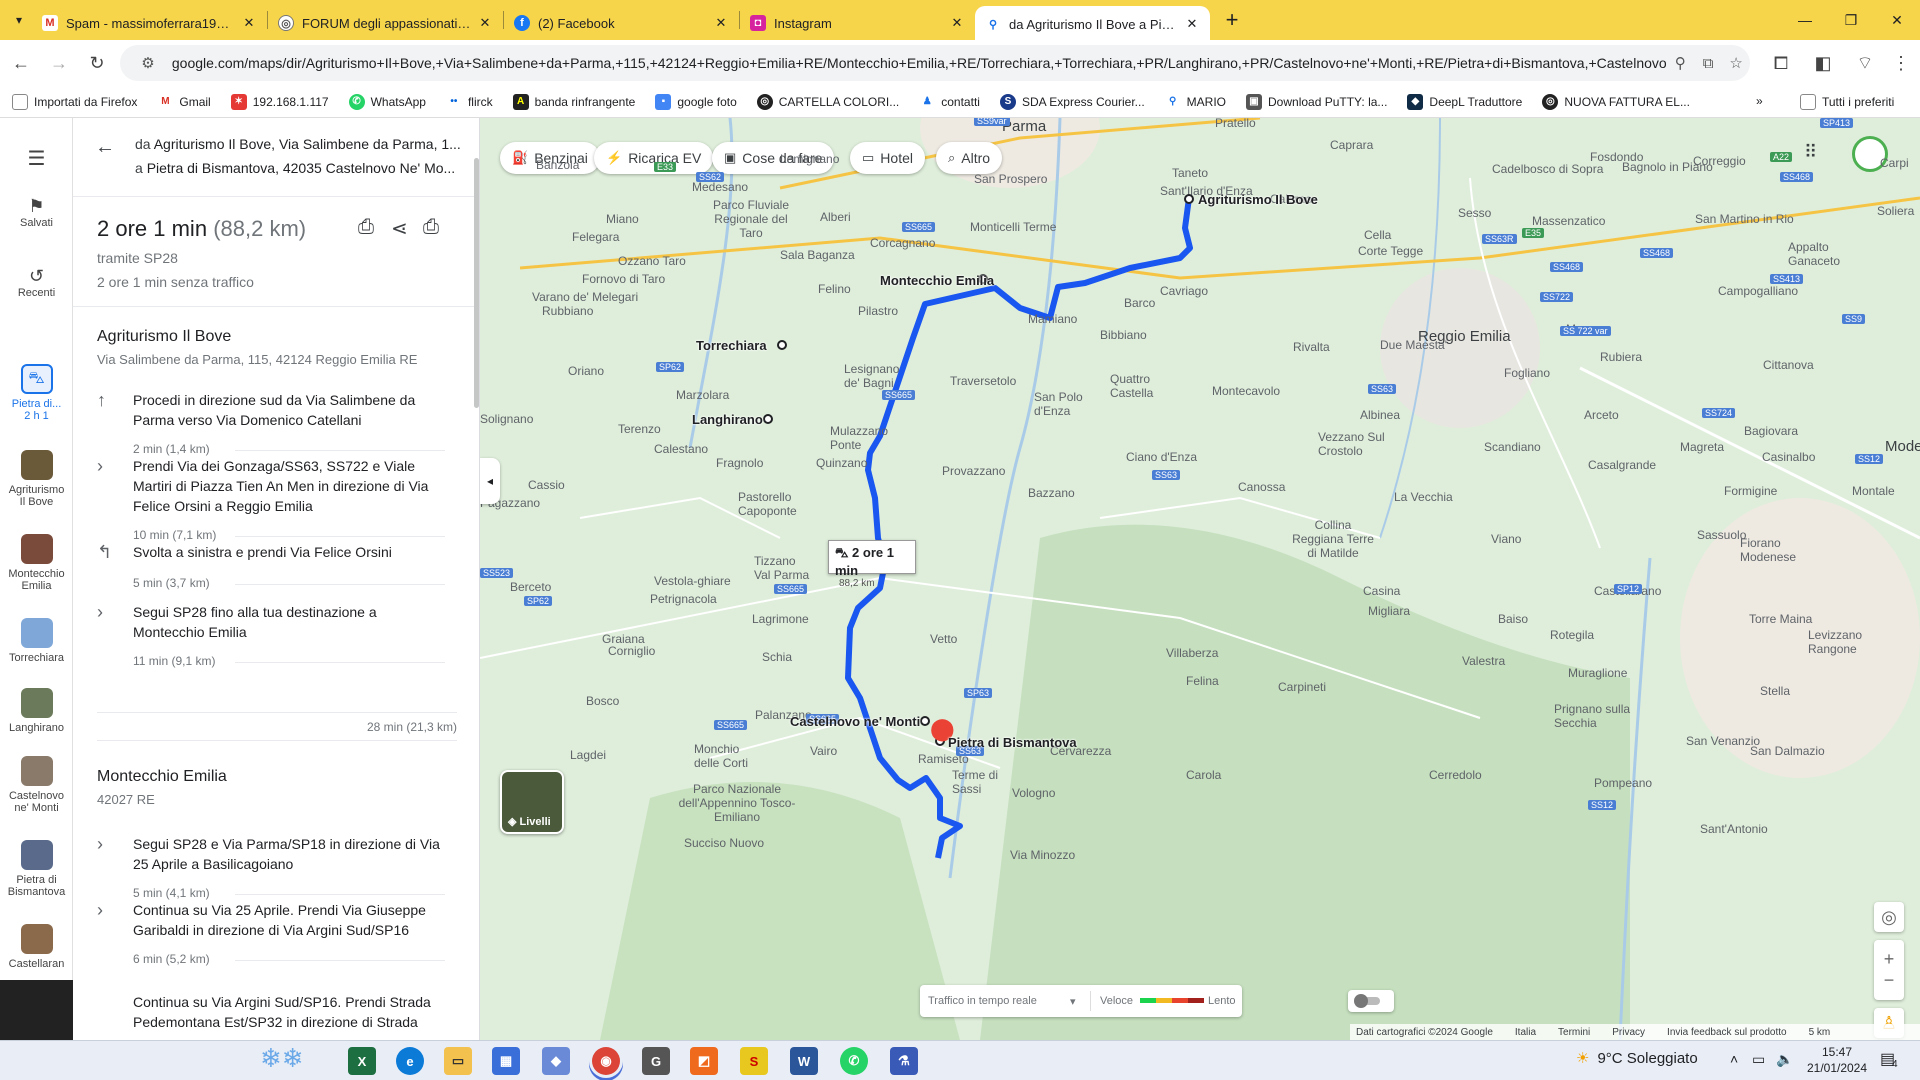 This screenshot has height=1080, width=1920. I want to click on more-bookmarks-button: », so click(1759, 101).